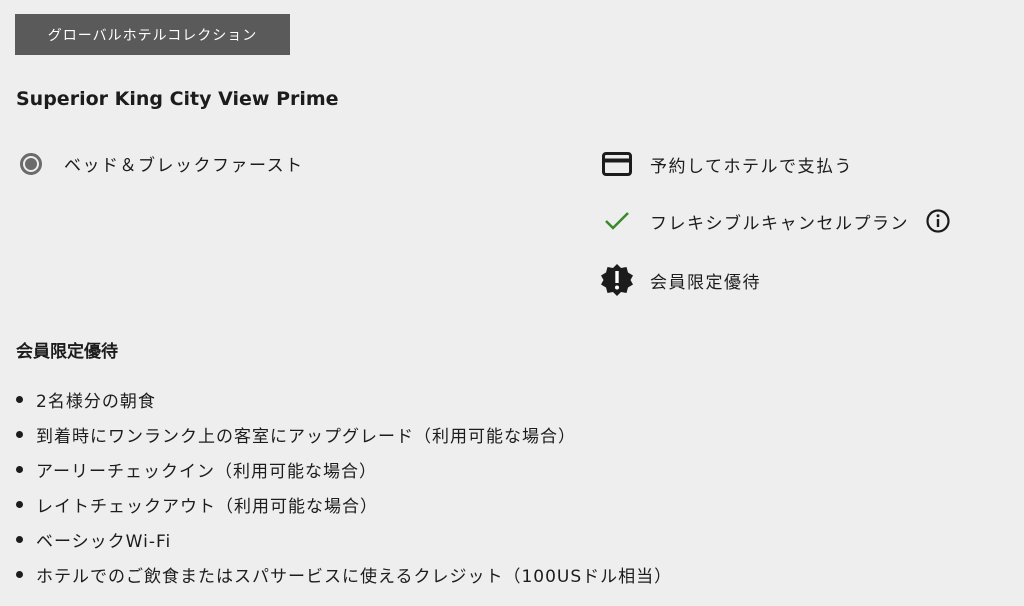 The width and height of the screenshot is (1024, 606). Describe the element at coordinates (617, 280) in the screenshot. I see `alert-badge-icon` at that location.